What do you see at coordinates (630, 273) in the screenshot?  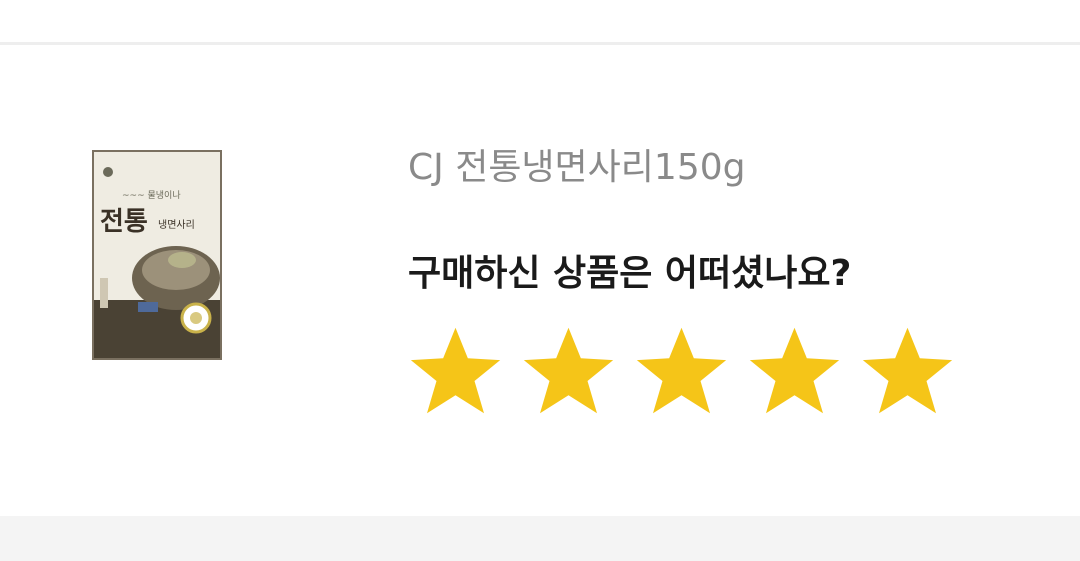 I see `rating-question: 구매하신 상품은 어떠셨나요?` at bounding box center [630, 273].